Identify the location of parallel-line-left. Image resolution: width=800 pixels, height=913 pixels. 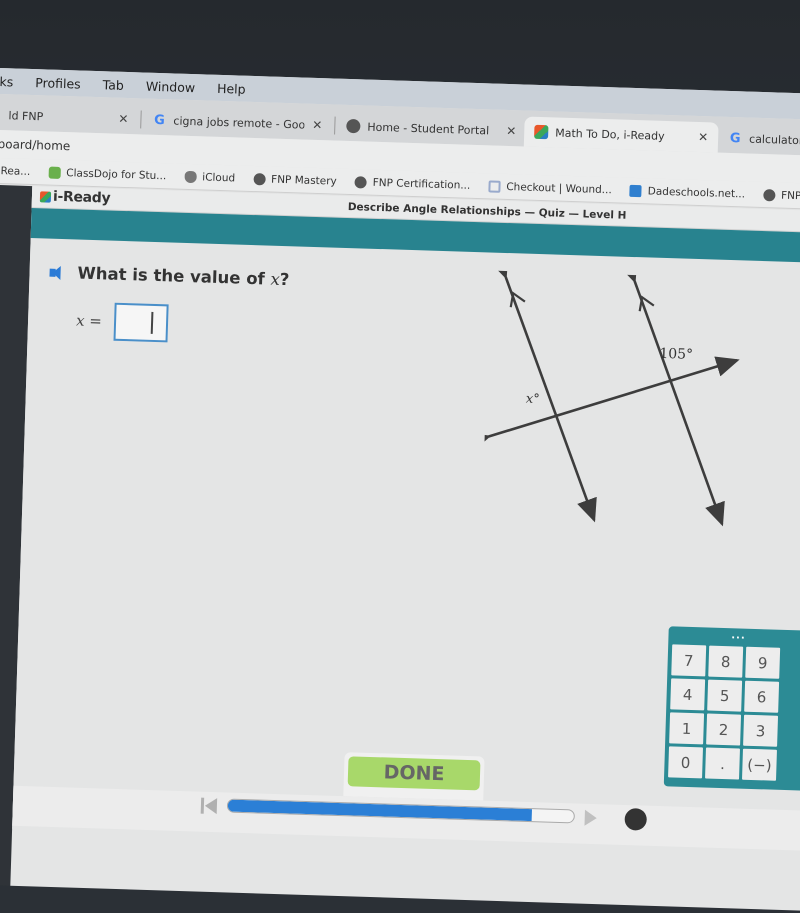
(542, 396).